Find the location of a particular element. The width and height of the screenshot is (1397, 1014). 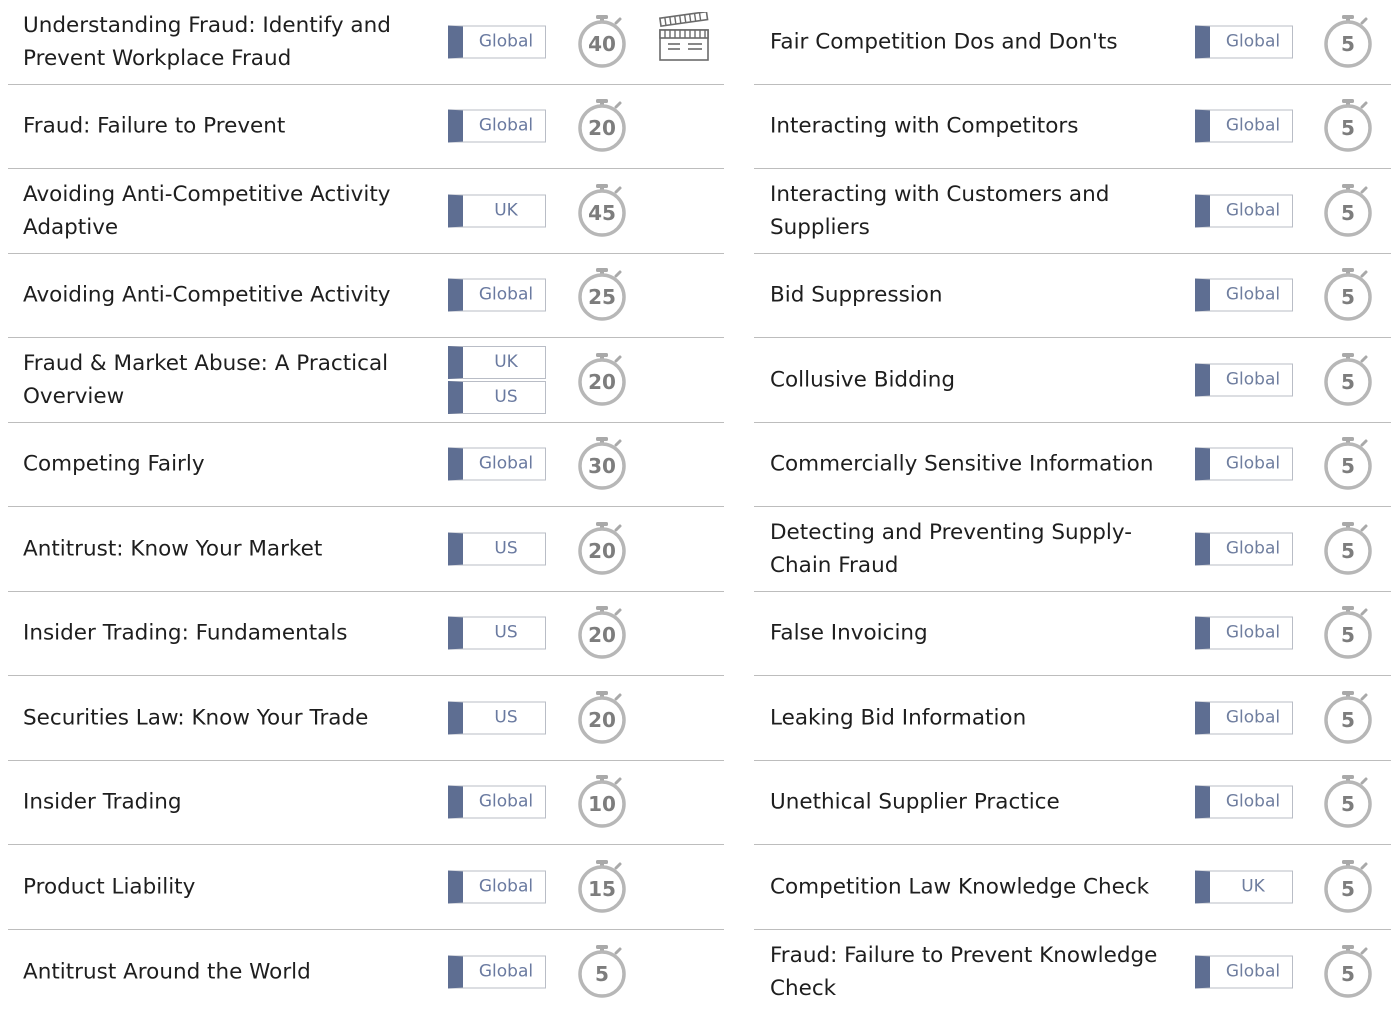

course-row: Product Liability Global 15 is located at coordinates (366, 887).